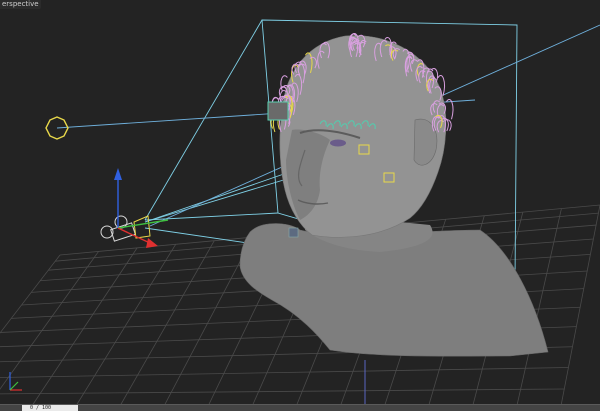  I want to click on viewport-label: erspective, so click(20, 4).